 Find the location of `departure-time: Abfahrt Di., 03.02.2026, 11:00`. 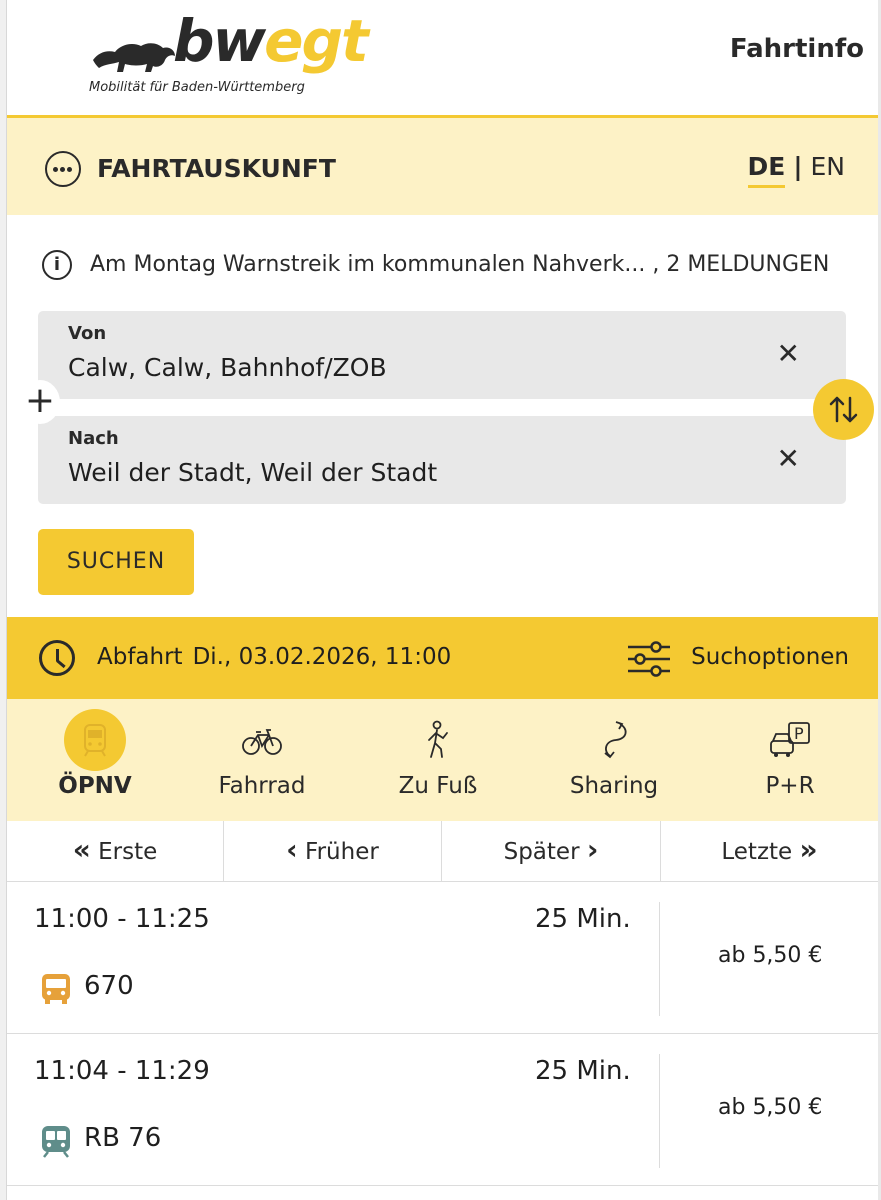

departure-time: Abfahrt Di., 03.02.2026, 11:00 is located at coordinates (274, 657).